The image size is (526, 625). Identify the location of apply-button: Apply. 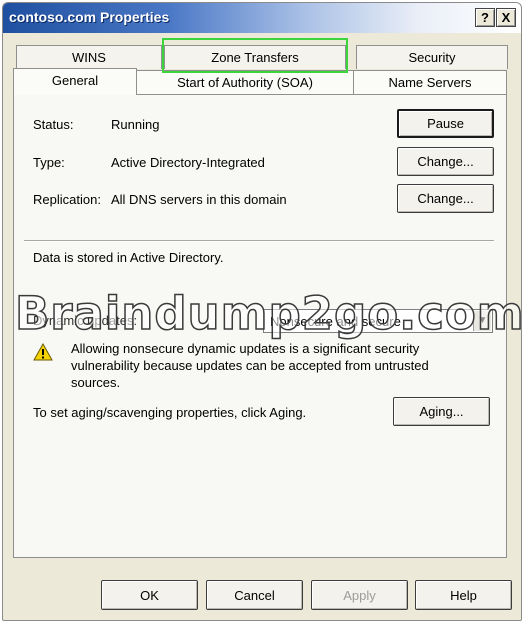
(359, 595).